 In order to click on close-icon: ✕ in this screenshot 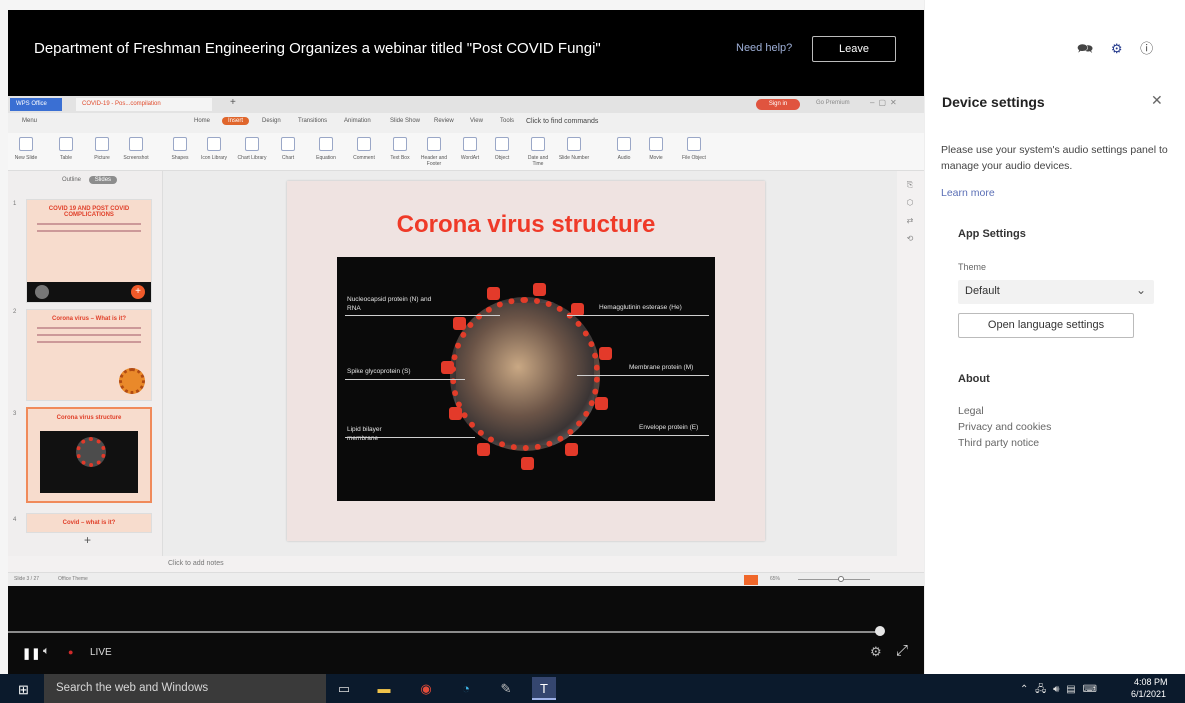, I will do `click(1157, 100)`.